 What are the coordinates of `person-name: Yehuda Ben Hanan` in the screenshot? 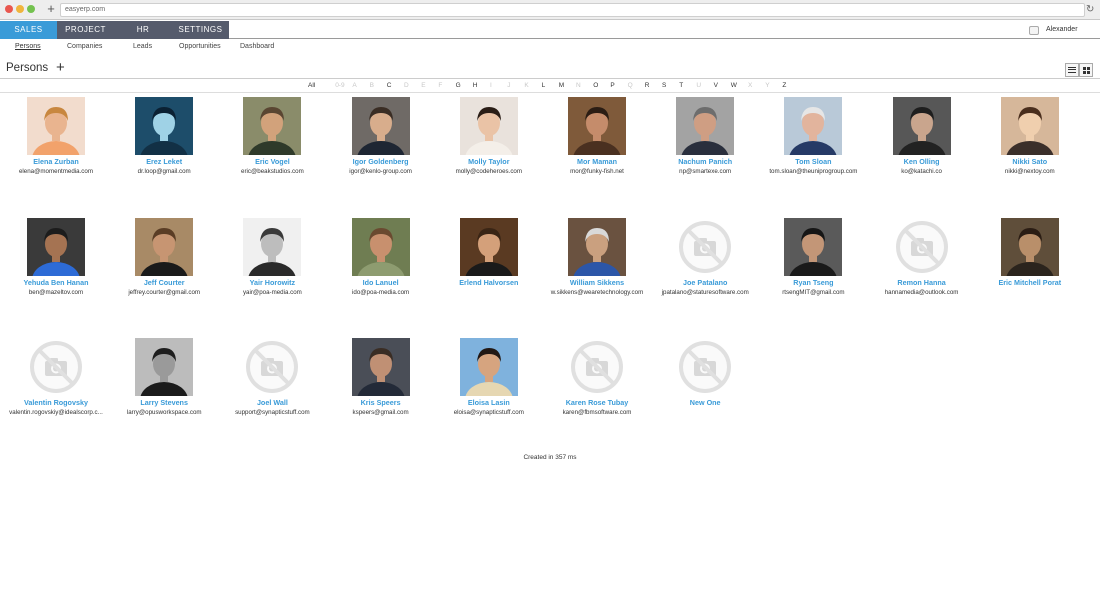 It's located at (56, 282).